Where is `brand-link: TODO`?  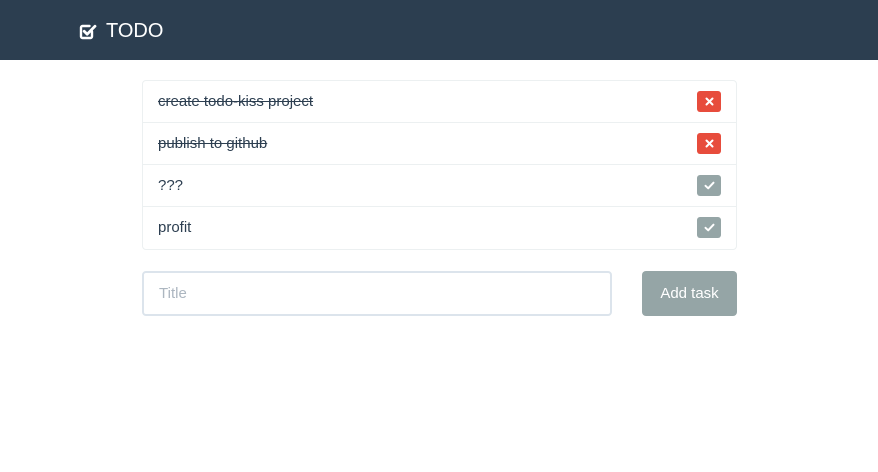 brand-link: TODO is located at coordinates (121, 31).